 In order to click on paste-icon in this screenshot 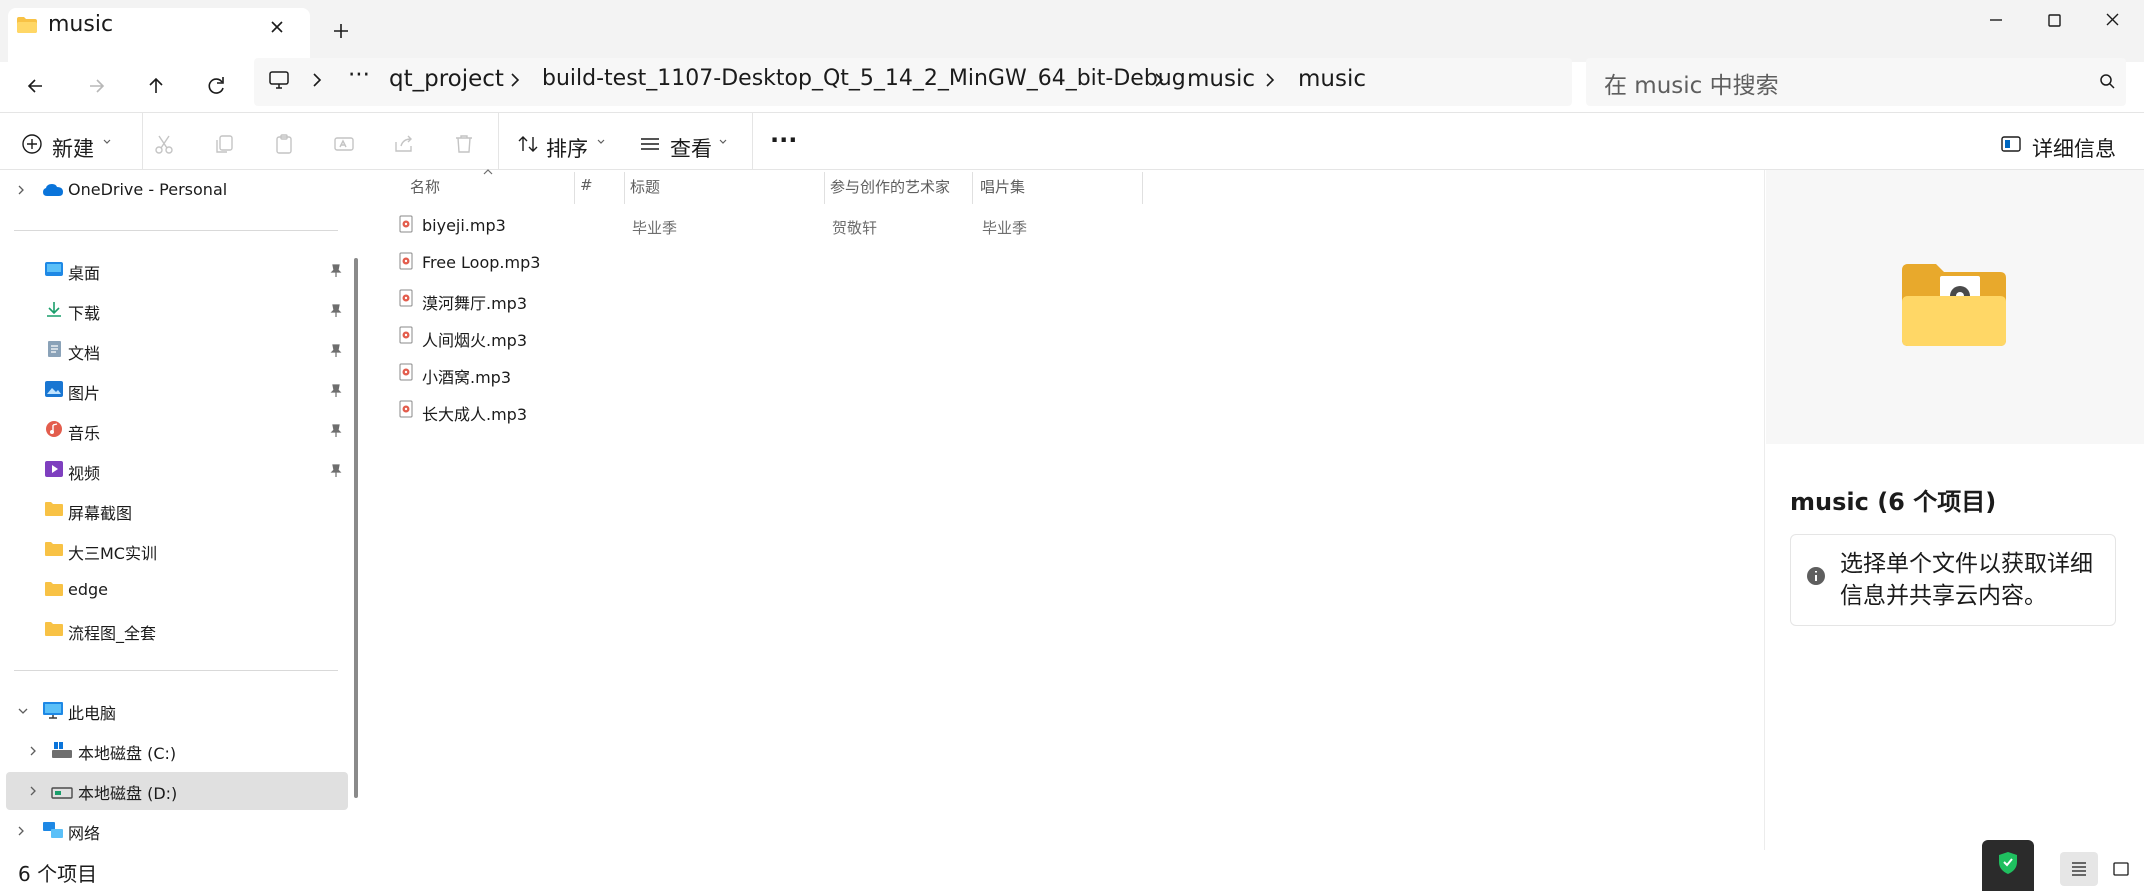, I will do `click(284, 144)`.